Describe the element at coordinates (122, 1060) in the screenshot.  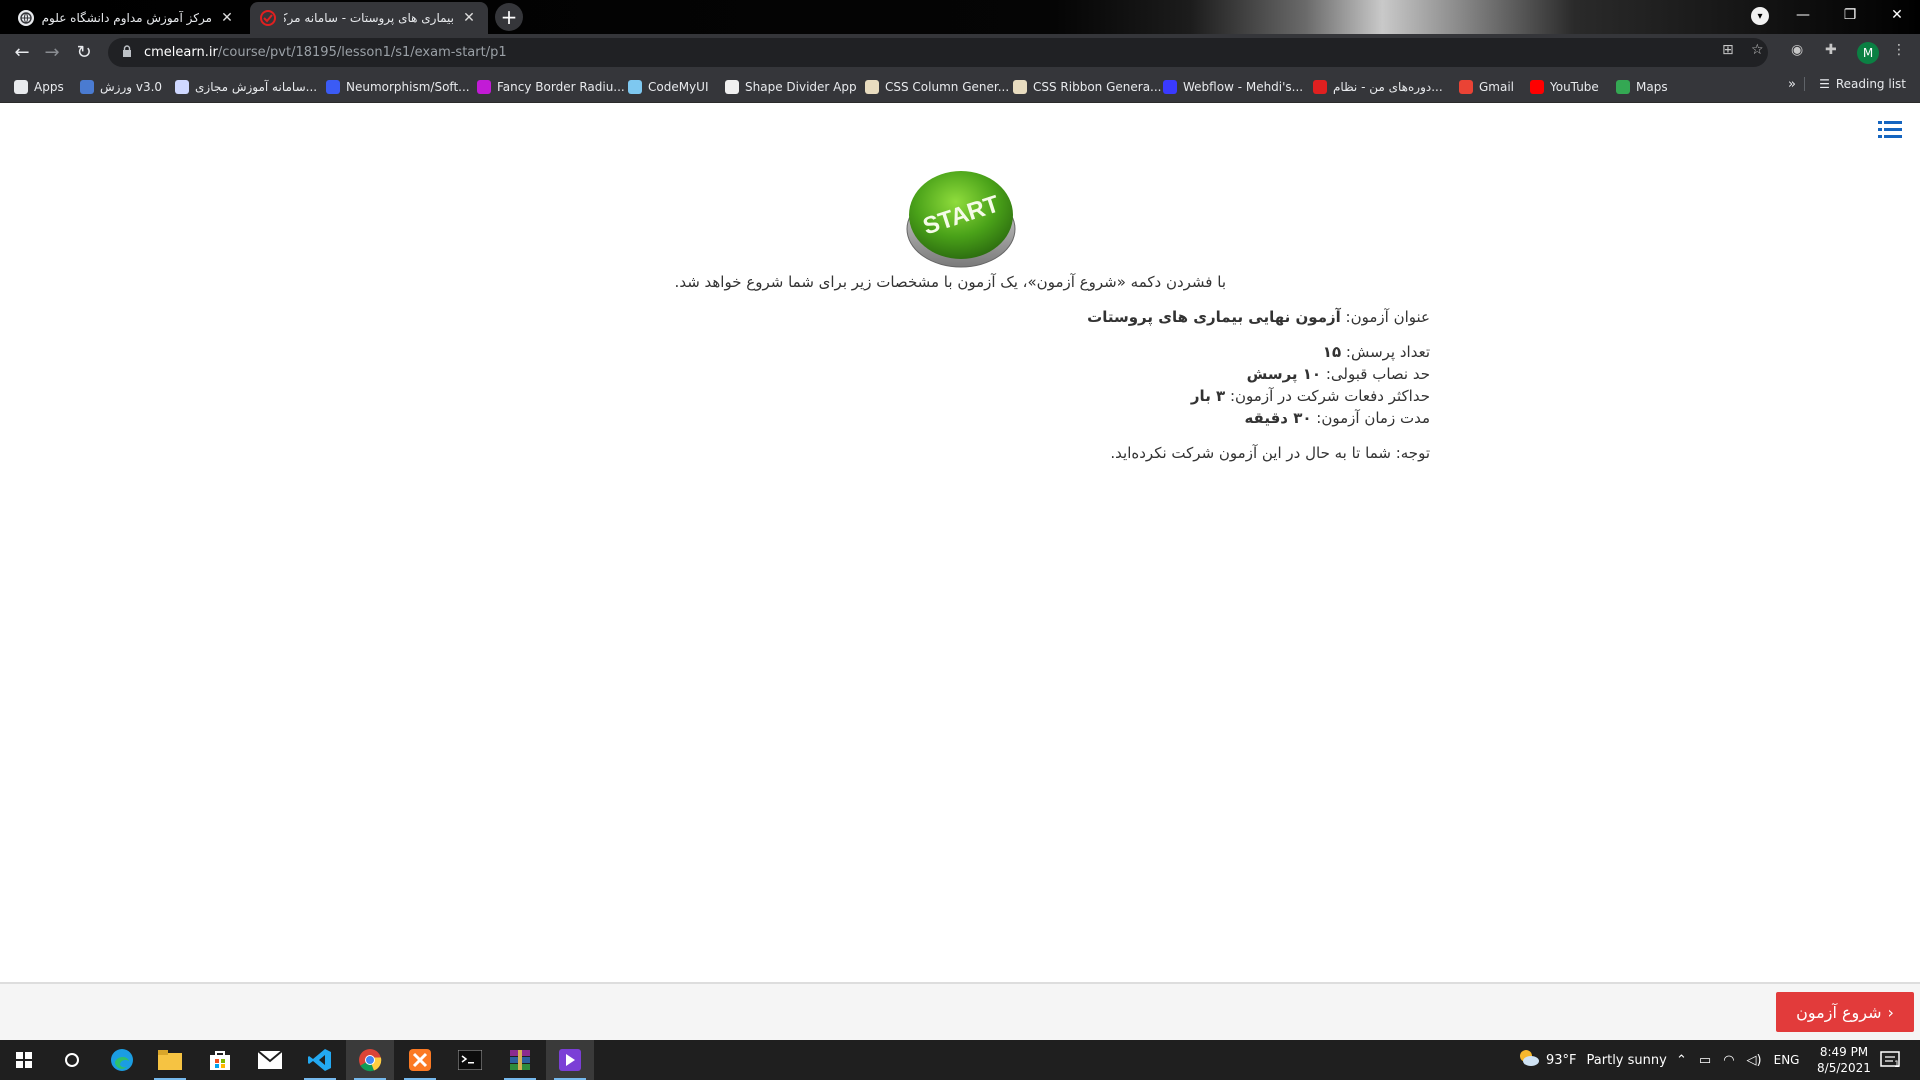
I see `edge-browser-icon` at that location.